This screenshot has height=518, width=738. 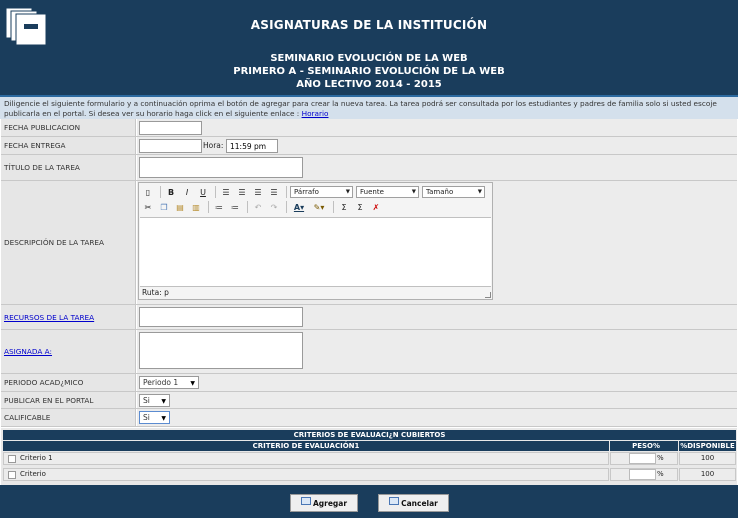 I want to click on align-left-icon: ☰, so click(x=226, y=192).